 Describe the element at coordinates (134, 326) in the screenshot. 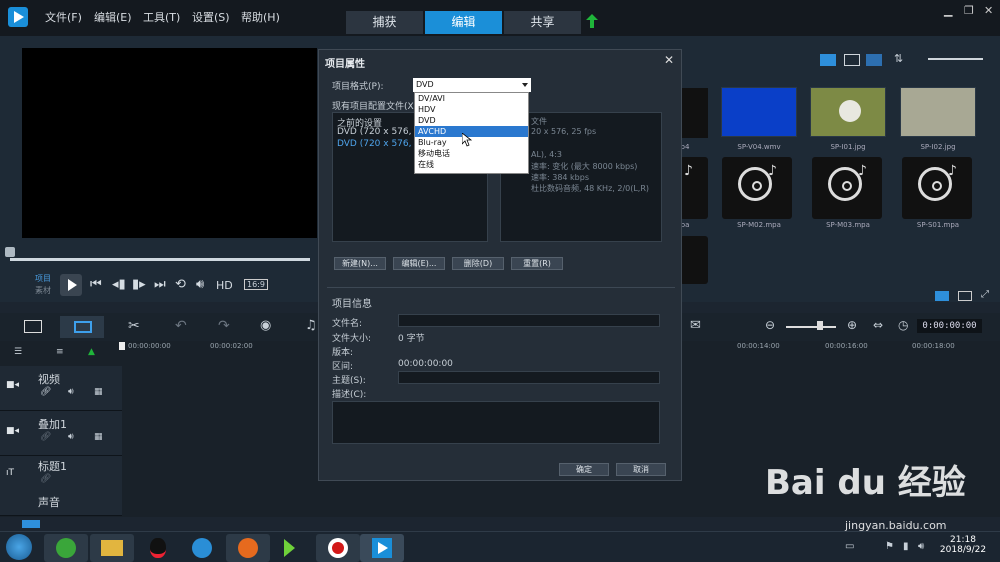

I see `tools-icon: ✂` at that location.